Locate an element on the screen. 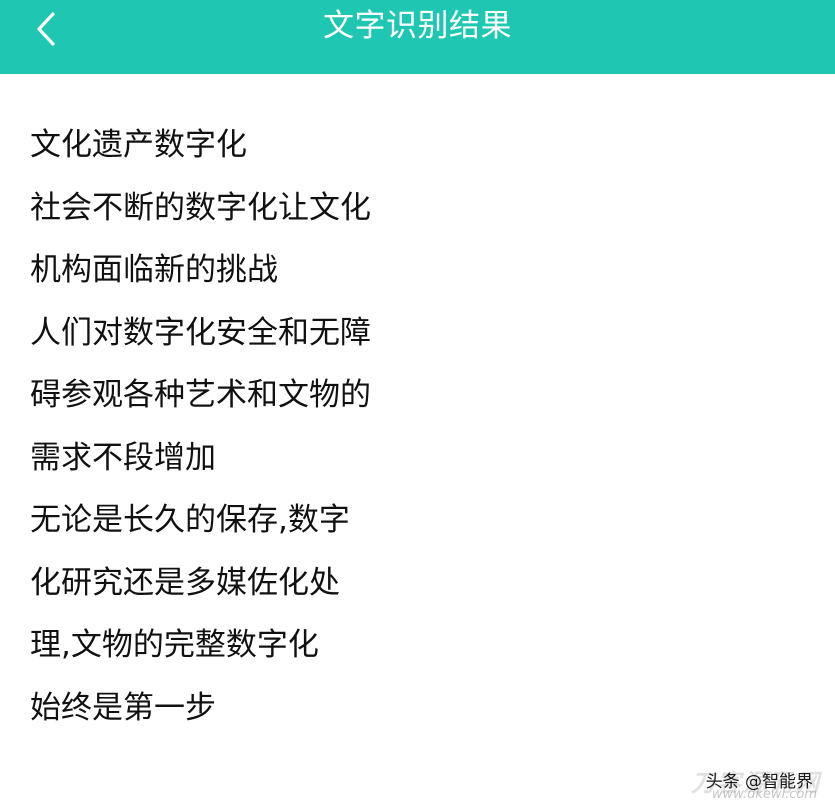 This screenshot has height=810, width=835. watermark: 刀客源码网 www.dkewl.com 头条 @智能界 is located at coordinates (746, 783).